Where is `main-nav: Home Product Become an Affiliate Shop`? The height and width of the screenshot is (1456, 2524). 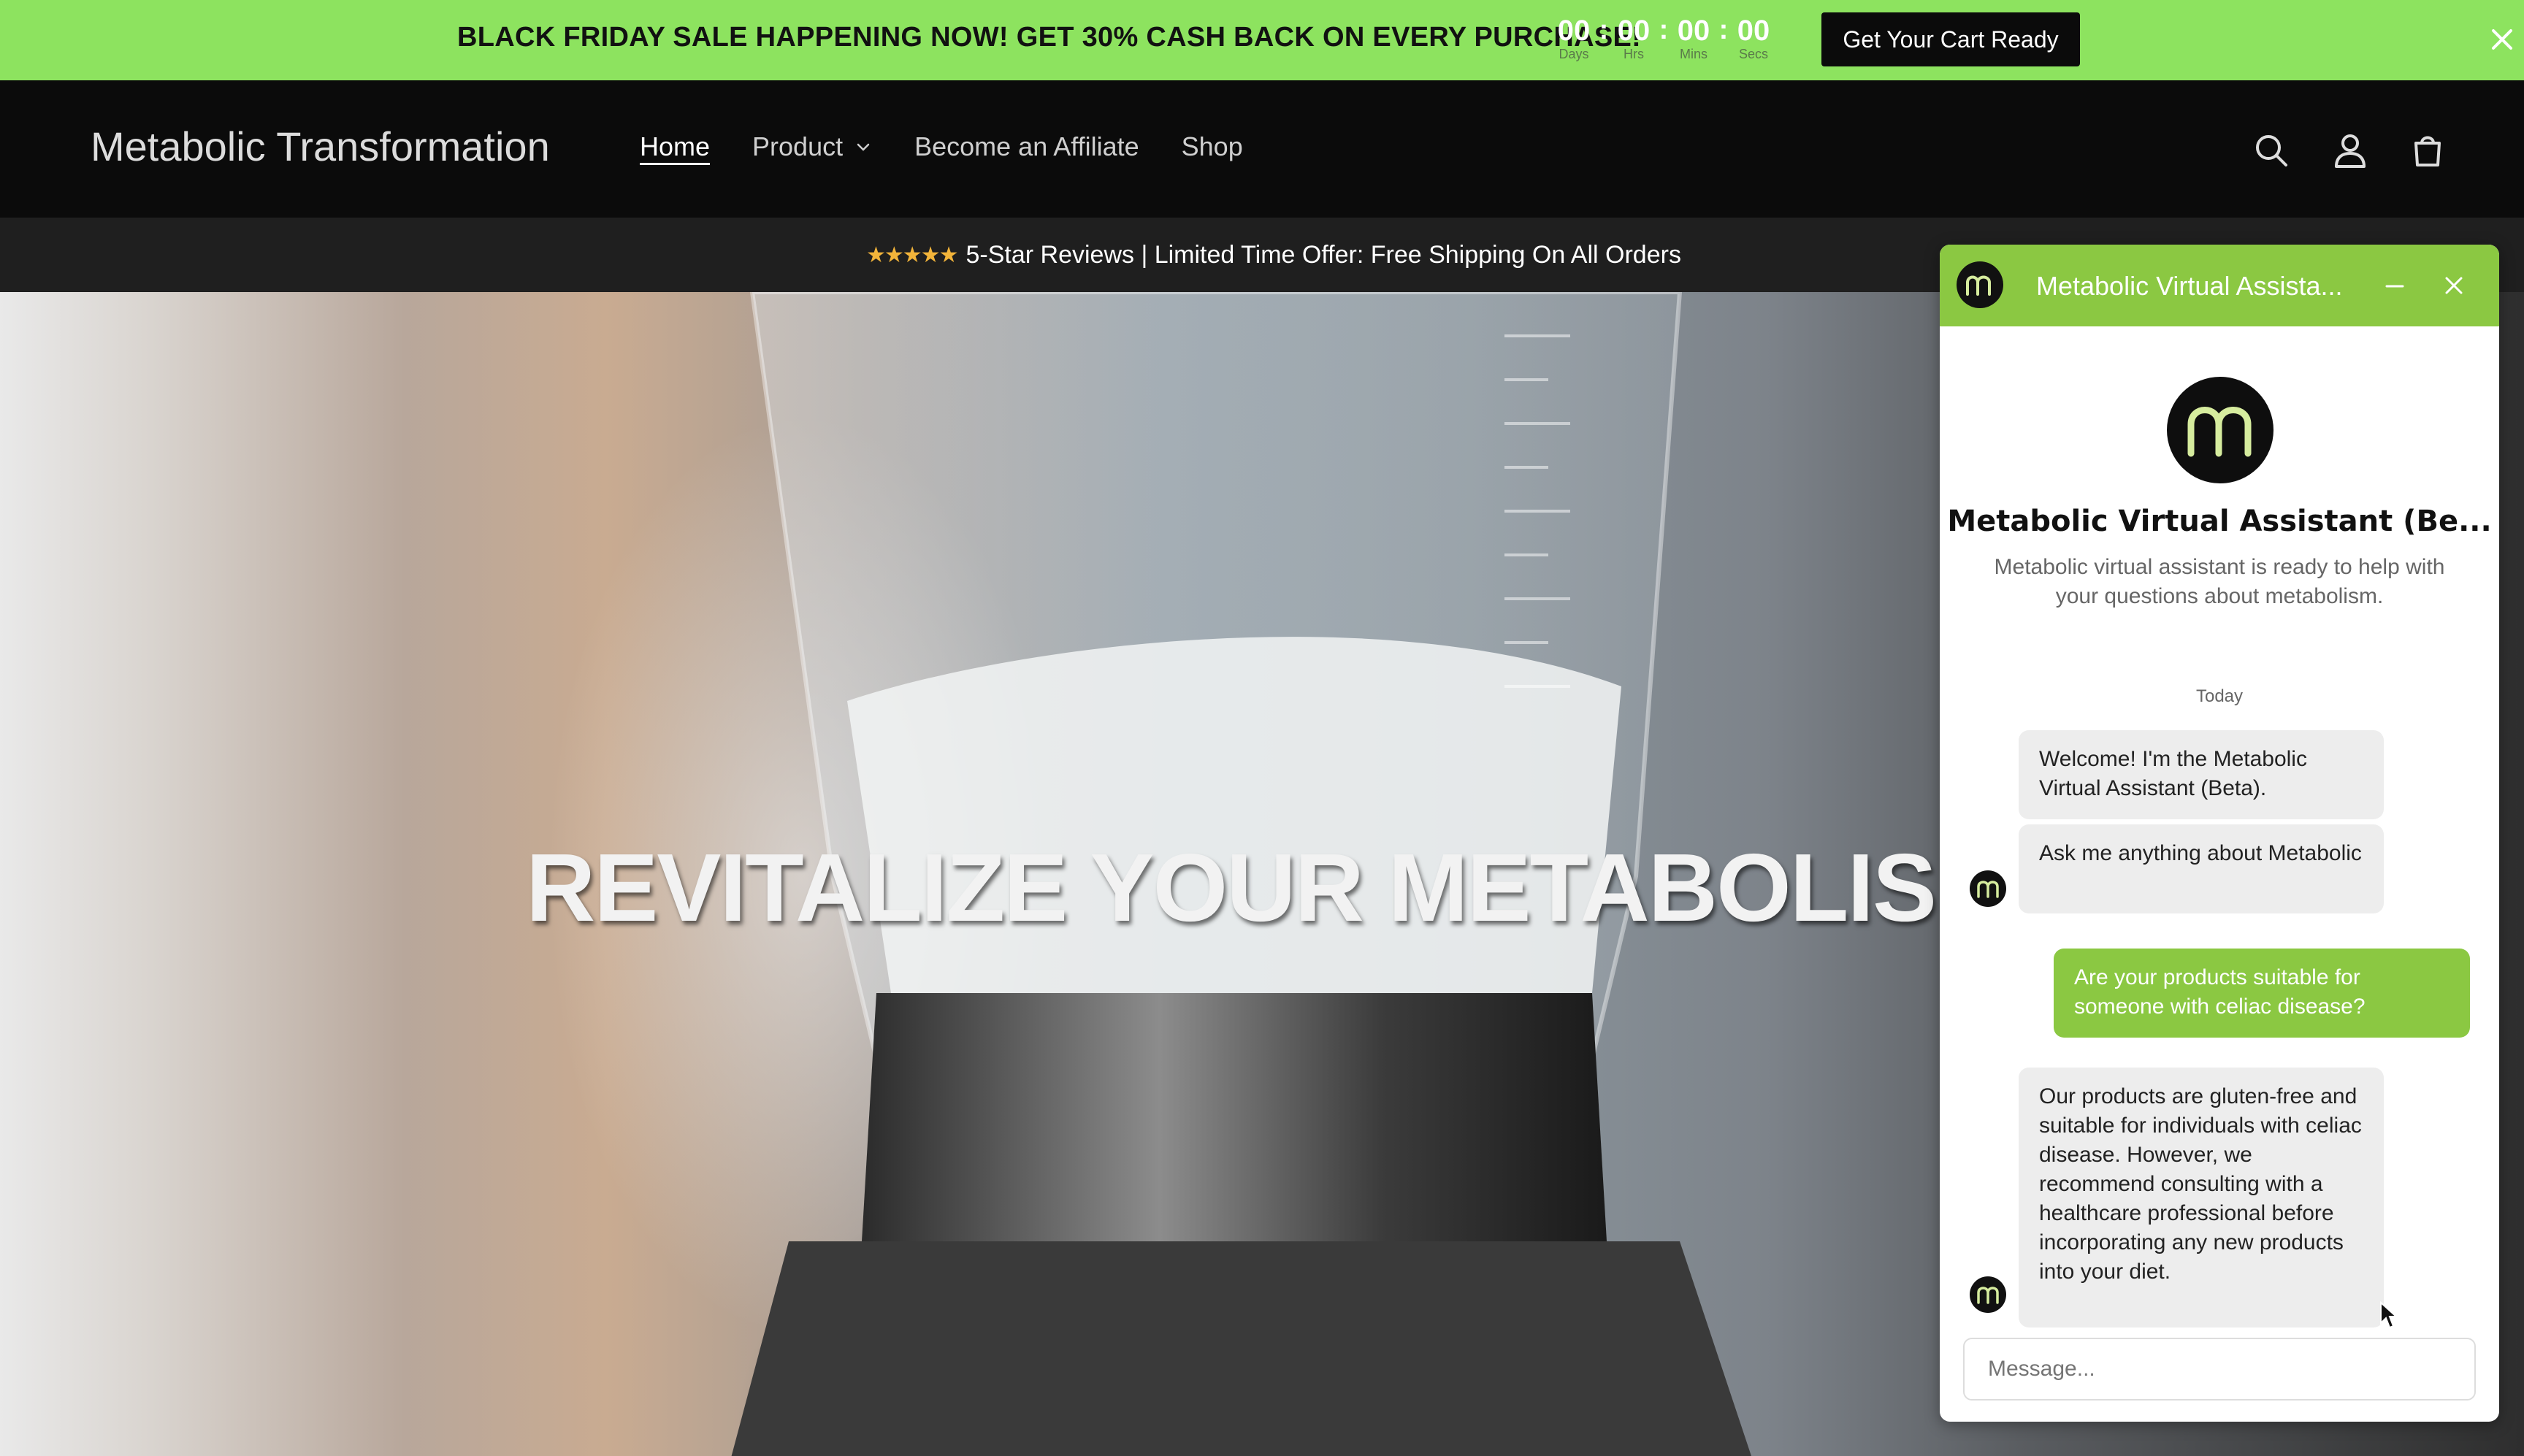 main-nav: Home Product Become an Affiliate Shop is located at coordinates (962, 146).